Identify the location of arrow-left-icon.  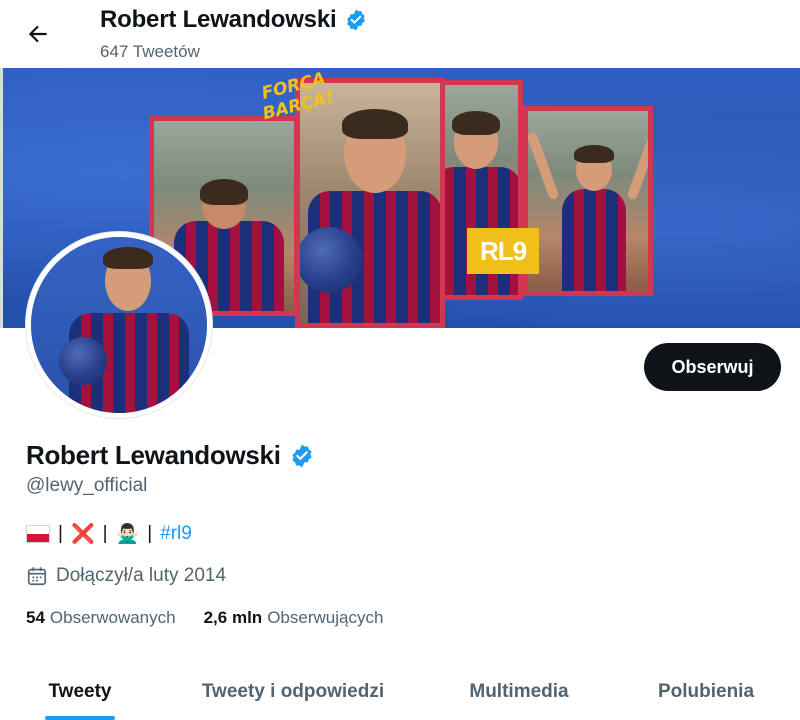
(37, 34).